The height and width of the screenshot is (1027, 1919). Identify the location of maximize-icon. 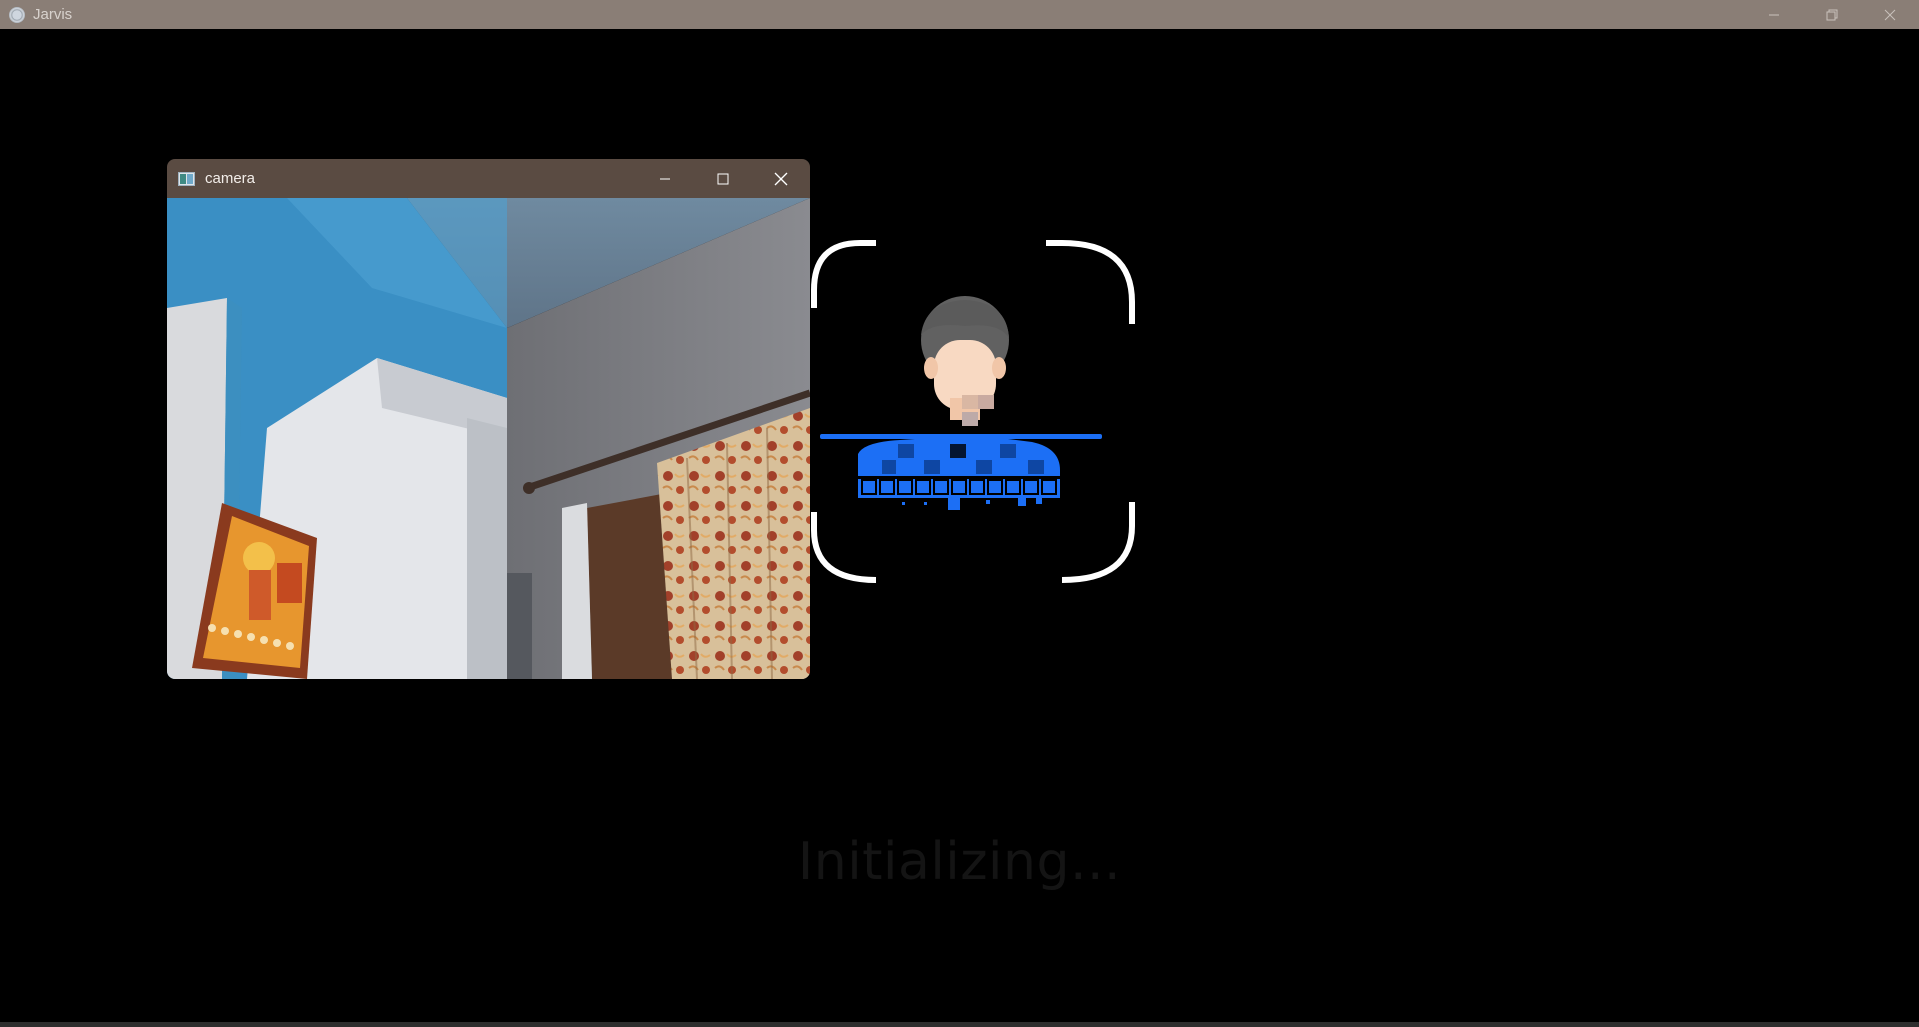
(723, 178).